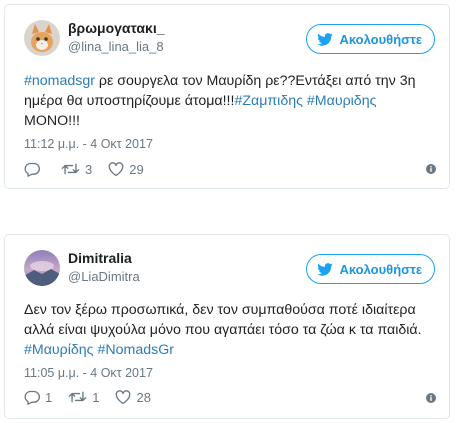 This screenshot has height=423, width=460. Describe the element at coordinates (116, 28) in the screenshot. I see `display-name: βρωμογατακι_` at that location.